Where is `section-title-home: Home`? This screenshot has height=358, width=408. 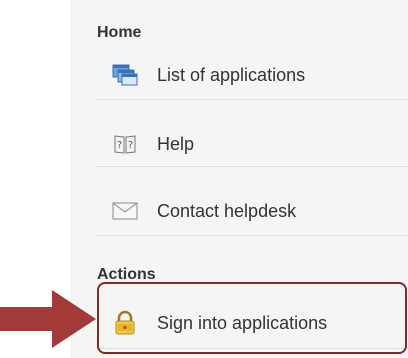
section-title-home: Home is located at coordinates (119, 32).